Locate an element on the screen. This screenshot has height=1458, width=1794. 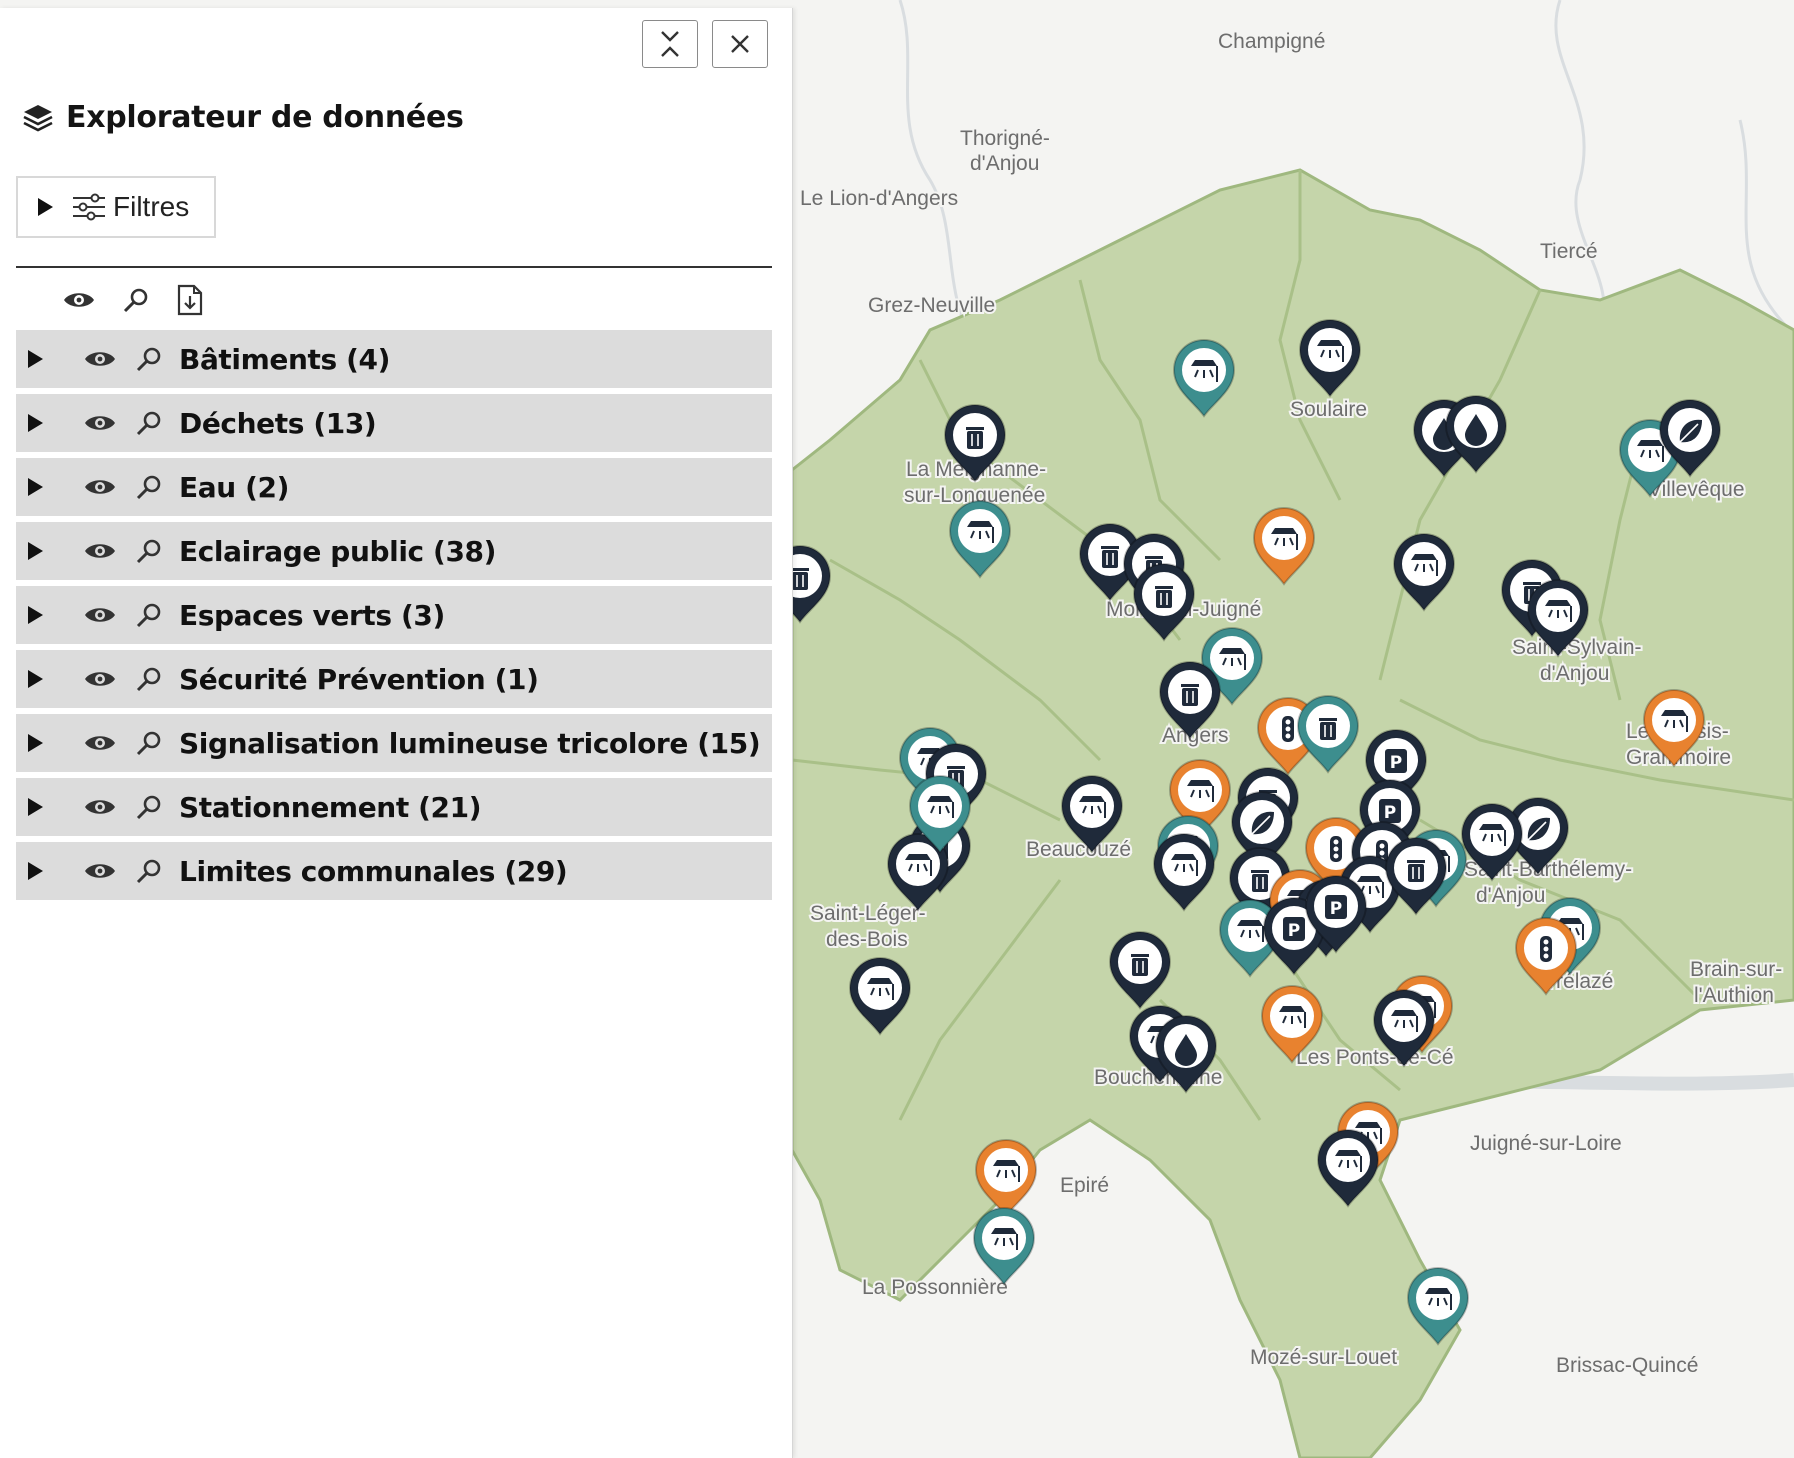
place-label: Grez-Neuville is located at coordinates (931, 305).